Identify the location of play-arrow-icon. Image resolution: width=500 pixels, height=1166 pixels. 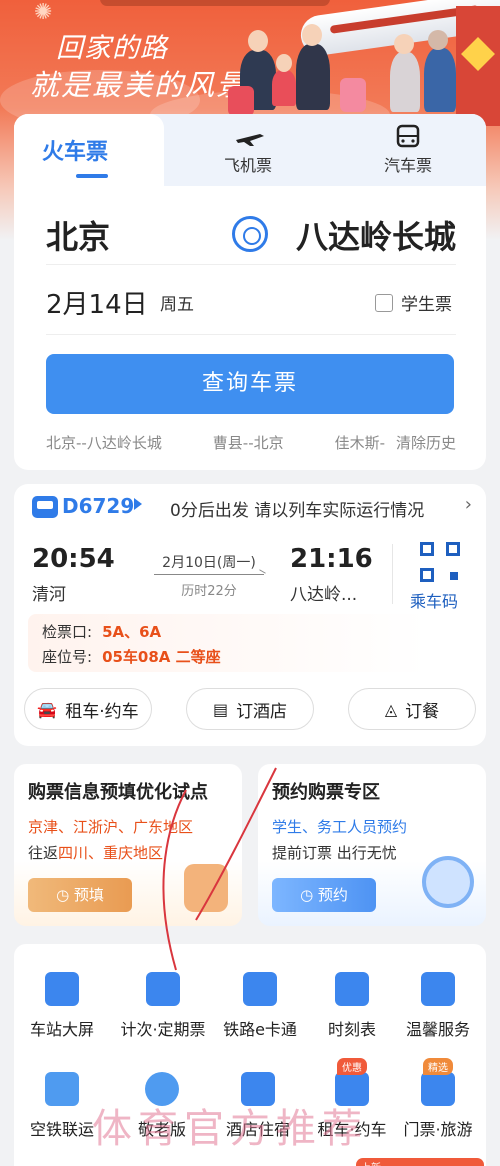
(138, 504).